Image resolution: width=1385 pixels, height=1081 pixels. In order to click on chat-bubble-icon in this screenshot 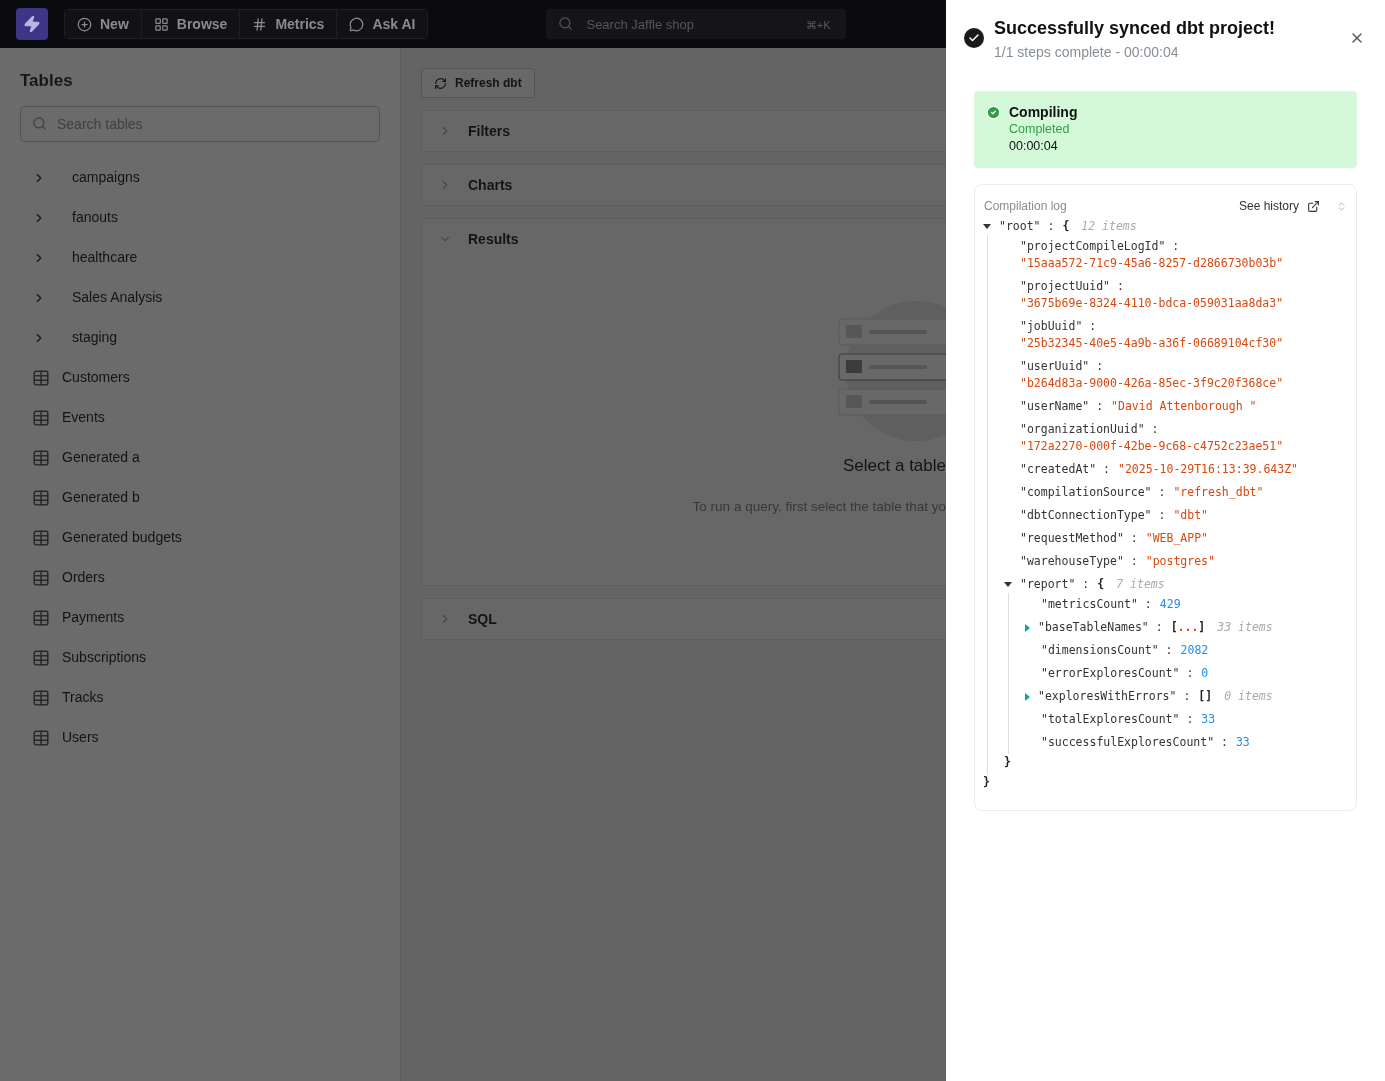, I will do `click(357, 24)`.